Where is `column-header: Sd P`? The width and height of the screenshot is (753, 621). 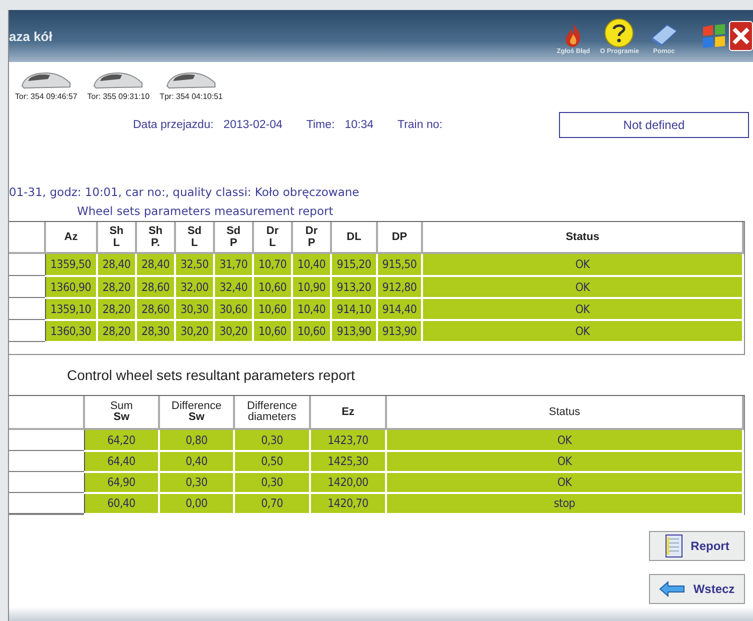
column-header: Sd P is located at coordinates (233, 237).